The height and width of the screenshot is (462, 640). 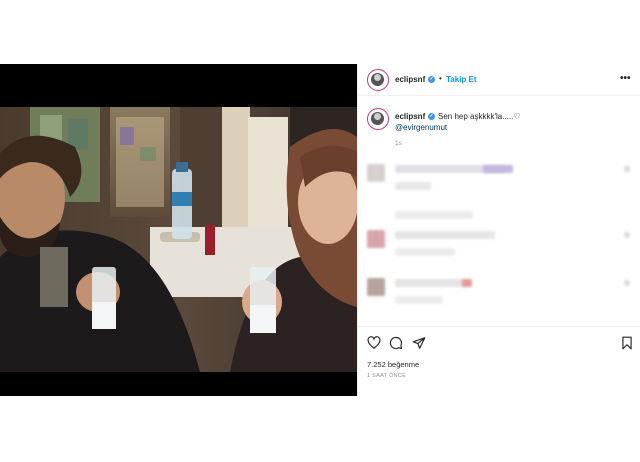 I want to click on post-header: eclipsnf ✓ • Takip Et •••, so click(x=499, y=80).